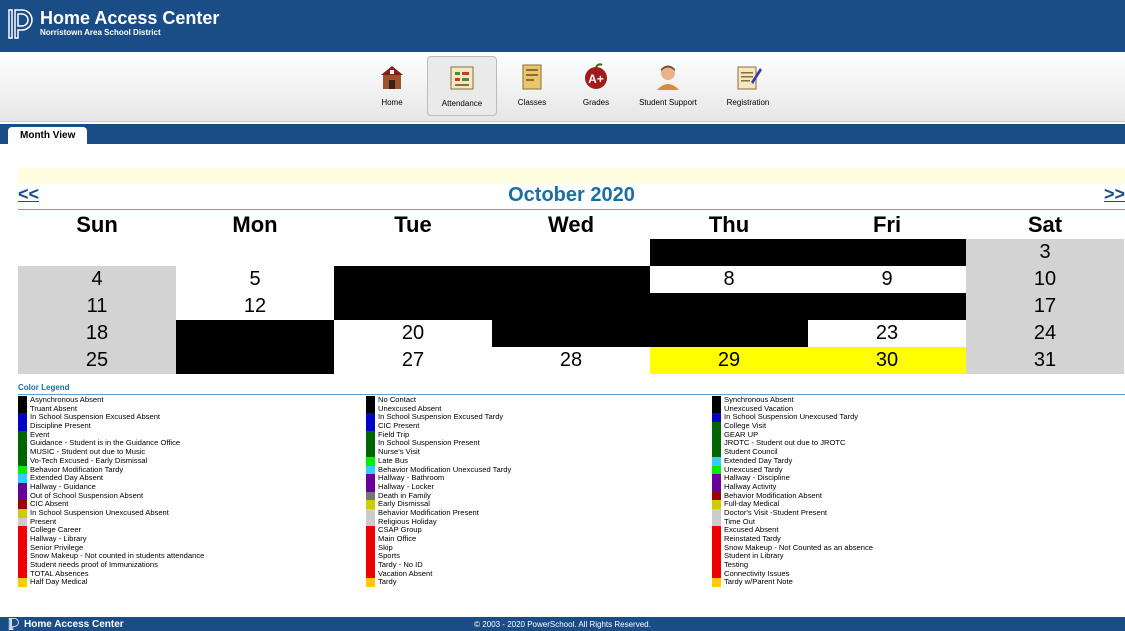 This screenshot has height=631, width=1125. Describe the element at coordinates (20, 24) in the screenshot. I see `powerschool-logo-icon` at that location.